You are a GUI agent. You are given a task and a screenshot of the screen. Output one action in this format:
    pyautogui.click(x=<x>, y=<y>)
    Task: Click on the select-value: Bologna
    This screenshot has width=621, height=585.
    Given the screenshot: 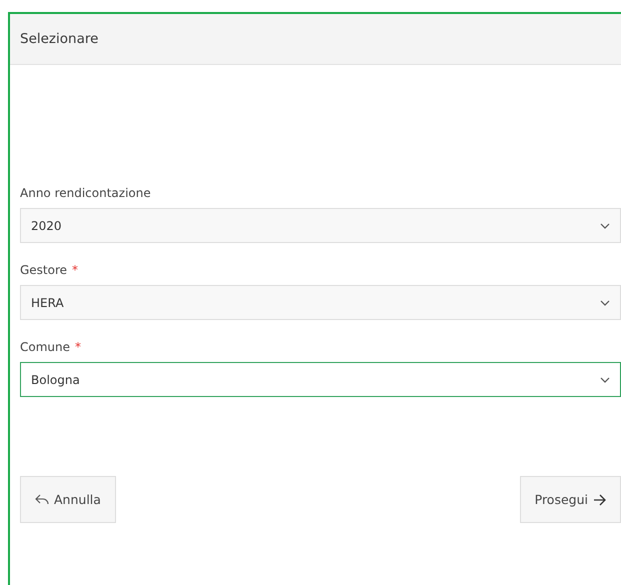 What is the action you would take?
    pyautogui.click(x=55, y=379)
    